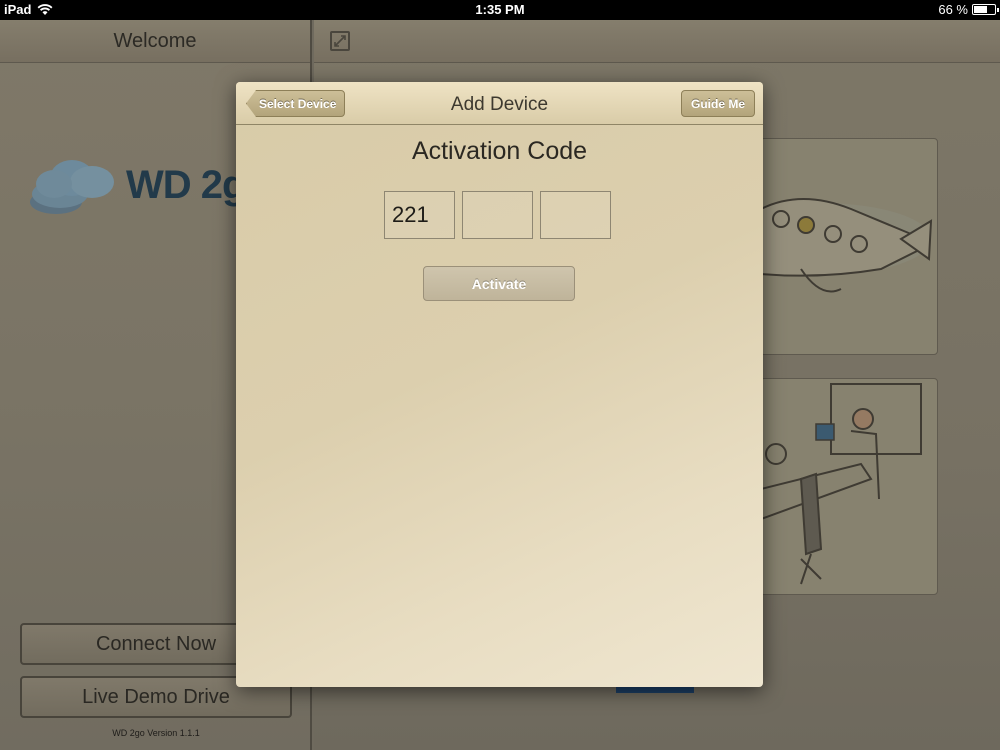 Image resolution: width=1000 pixels, height=750 pixels. What do you see at coordinates (156, 733) in the screenshot?
I see `version-label: WD 2go Version 1.1.1` at bounding box center [156, 733].